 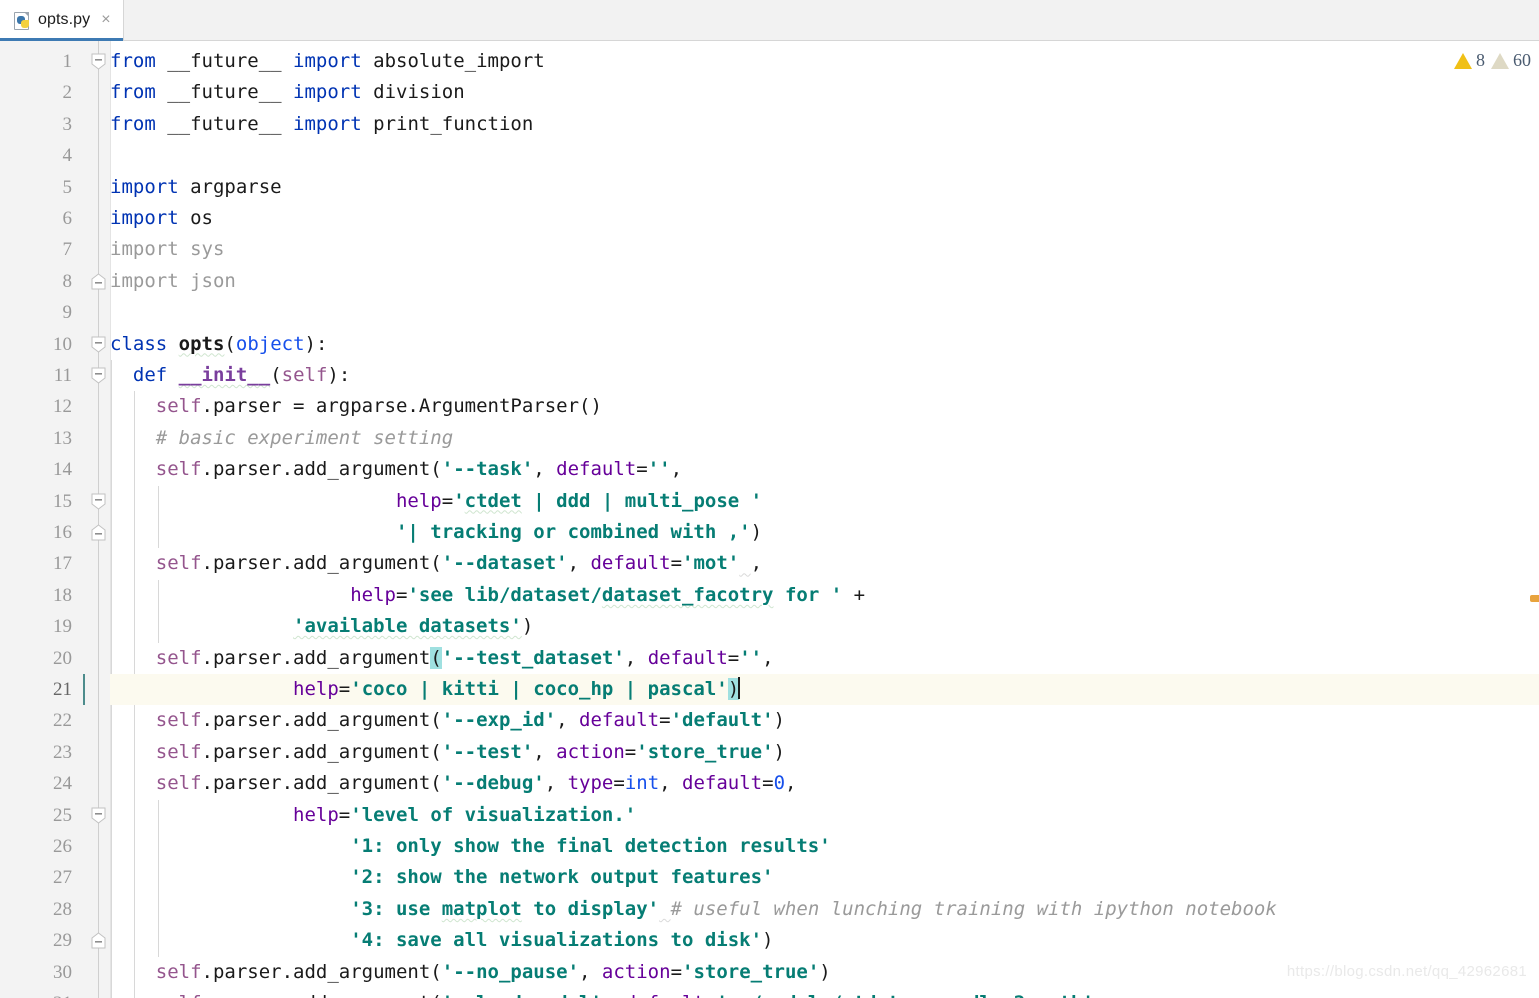 What do you see at coordinates (824, 877) in the screenshot?
I see `code-line: '2: show the network output features'` at bounding box center [824, 877].